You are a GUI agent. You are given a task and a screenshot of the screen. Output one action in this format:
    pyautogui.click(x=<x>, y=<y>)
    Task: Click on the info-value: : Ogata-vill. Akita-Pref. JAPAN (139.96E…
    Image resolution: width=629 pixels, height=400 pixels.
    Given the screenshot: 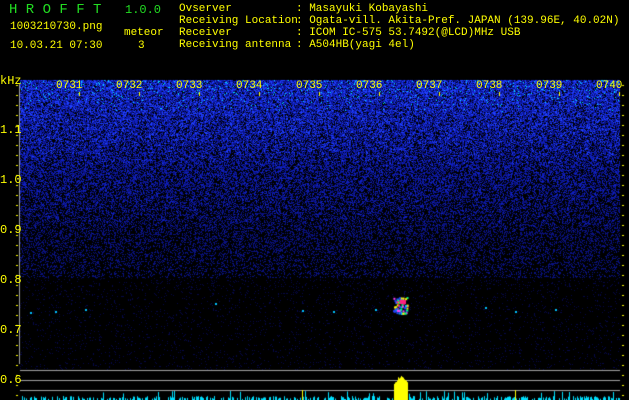 What is the action you would take?
    pyautogui.click(x=458, y=21)
    